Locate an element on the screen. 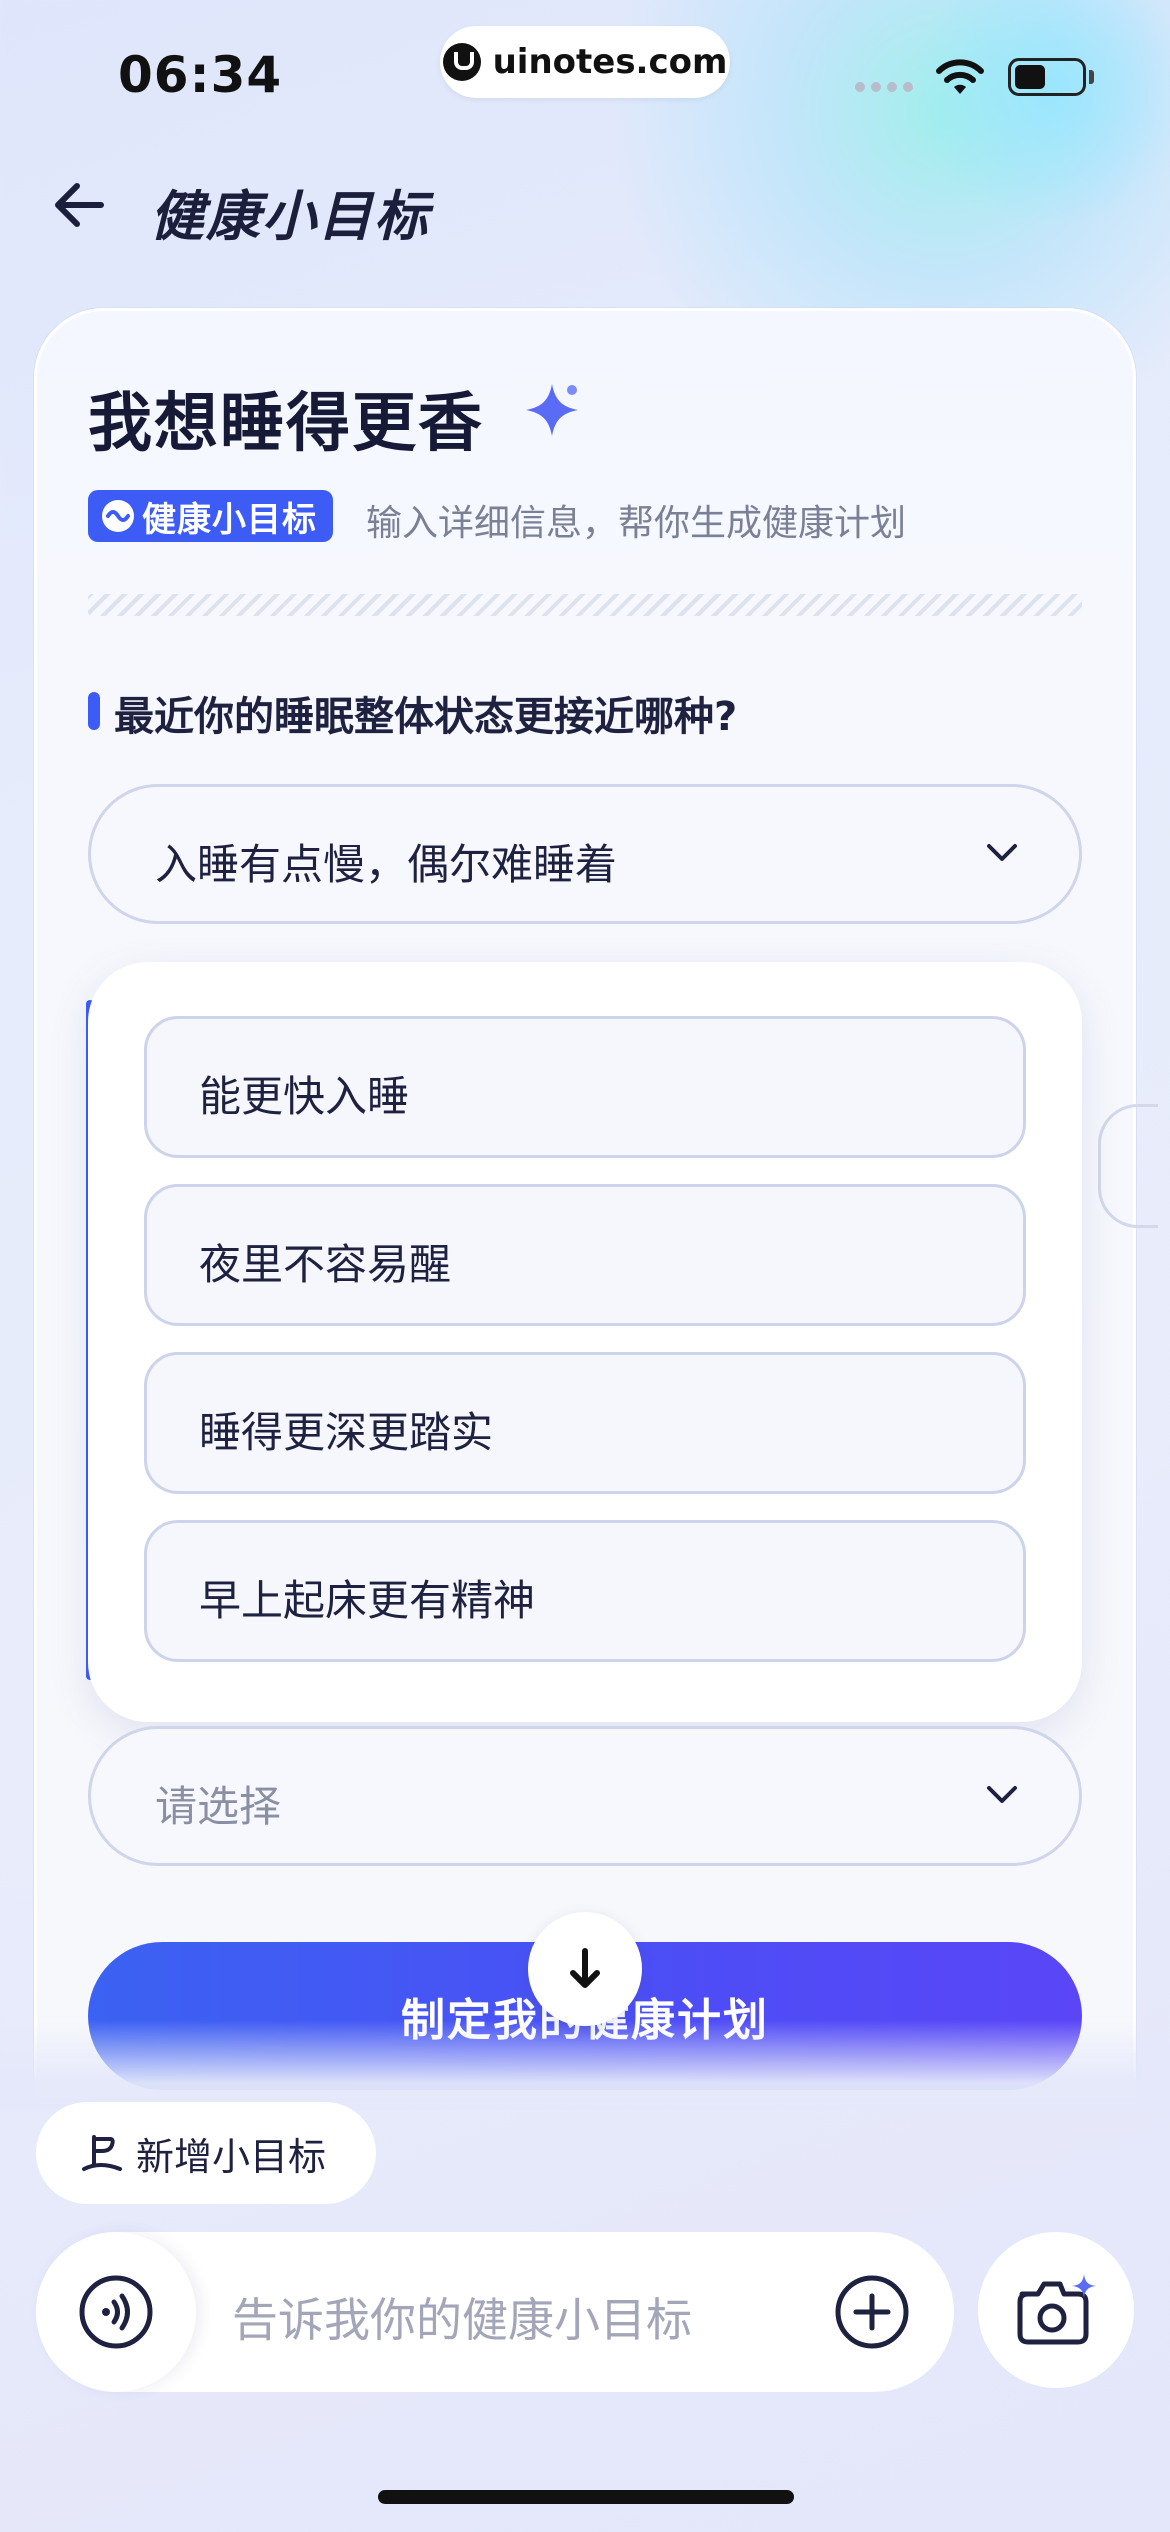 Image resolution: width=1170 pixels, height=2532 pixels. back-button is located at coordinates (79, 205).